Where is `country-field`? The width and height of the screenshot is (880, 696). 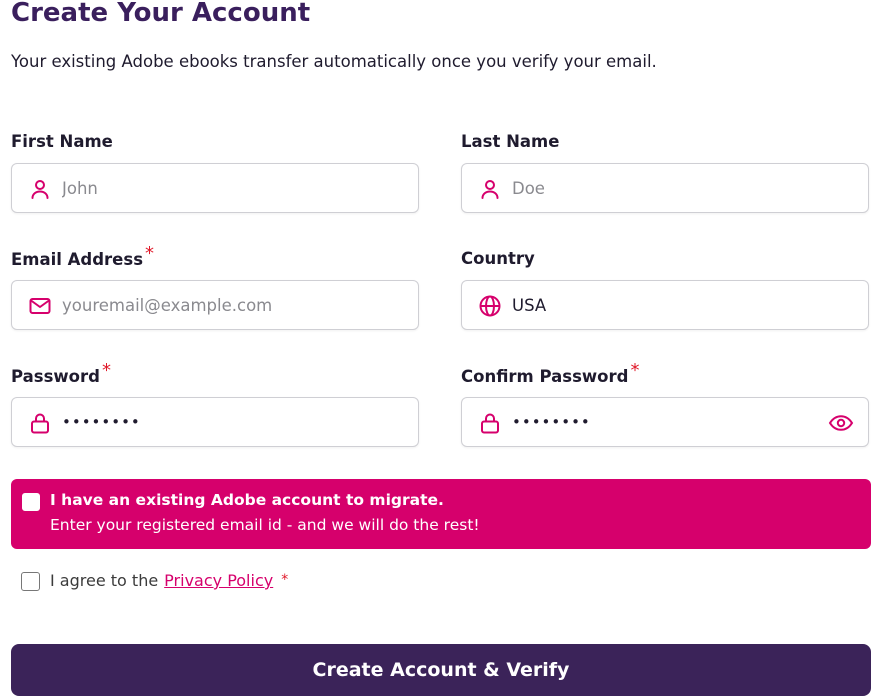
country-field is located at coordinates (665, 305).